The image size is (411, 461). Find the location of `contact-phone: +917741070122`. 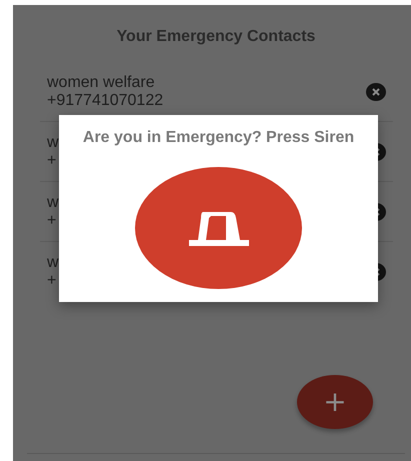

contact-phone: +917741070122 is located at coordinates (105, 101).